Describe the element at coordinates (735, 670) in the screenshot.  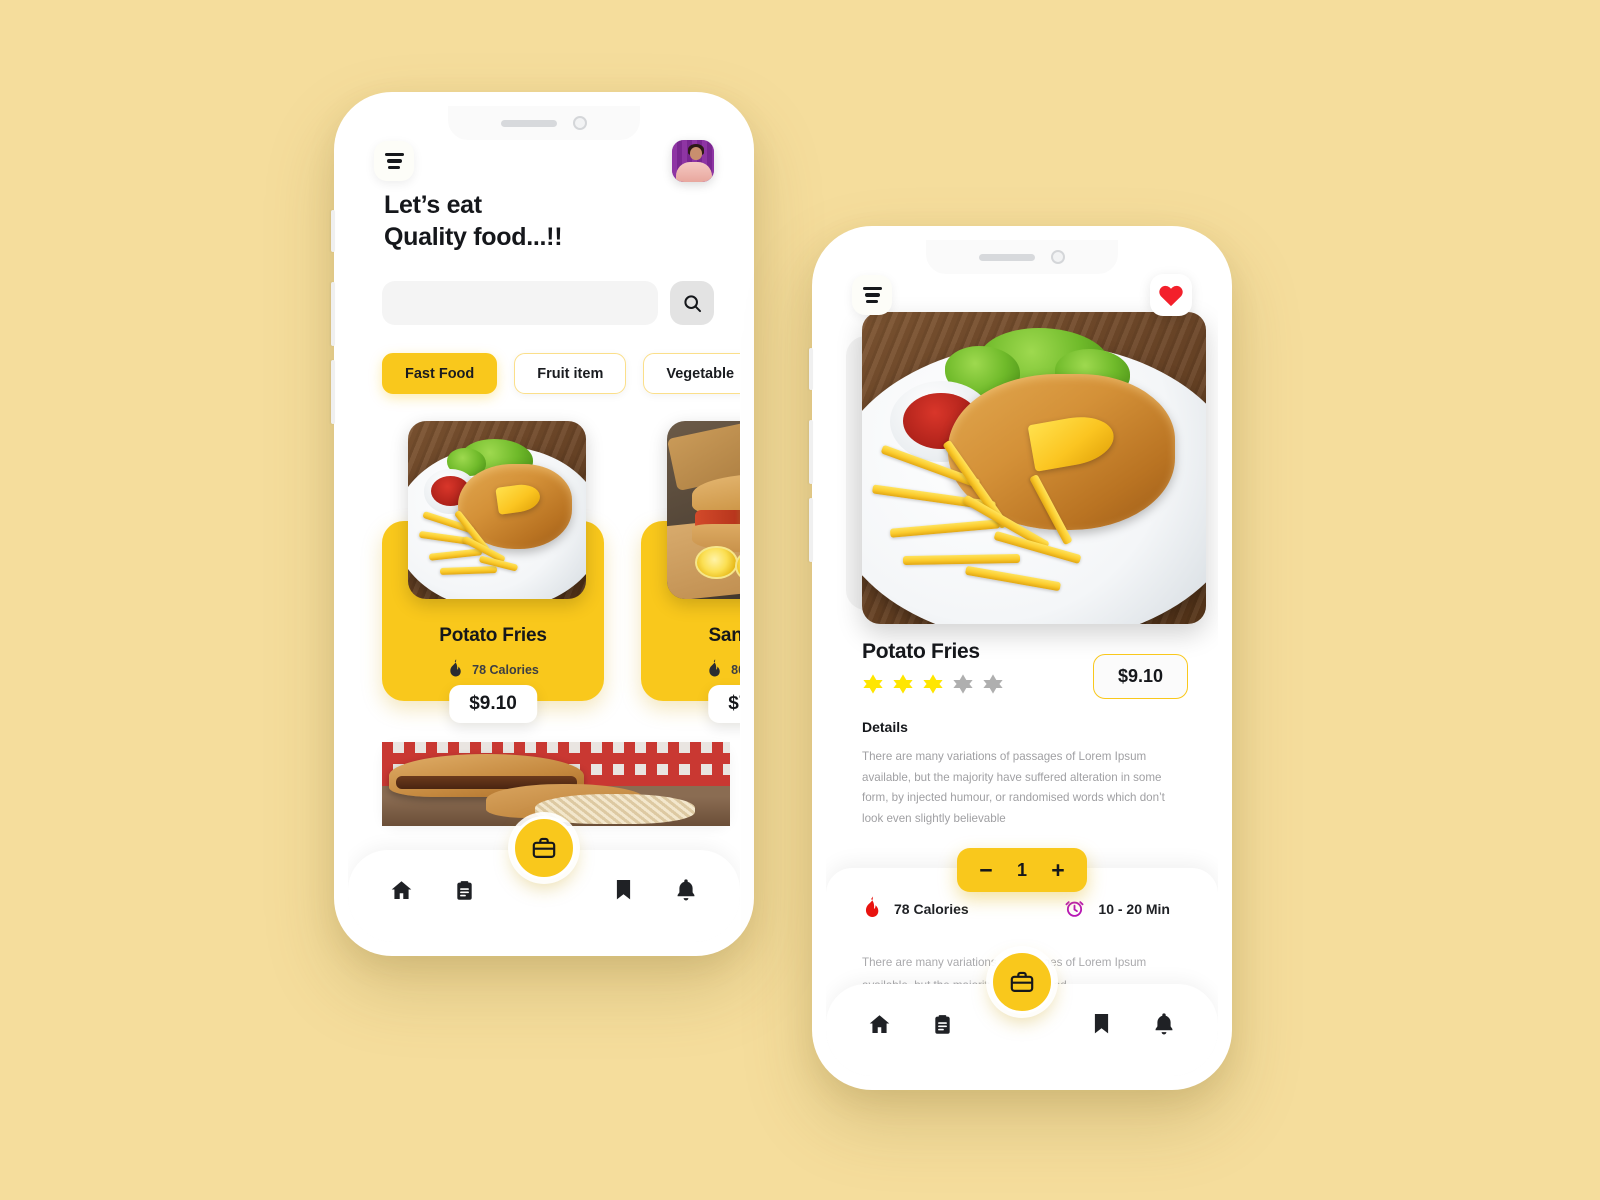
I see `food-card-calories-label: 80 Calories` at that location.